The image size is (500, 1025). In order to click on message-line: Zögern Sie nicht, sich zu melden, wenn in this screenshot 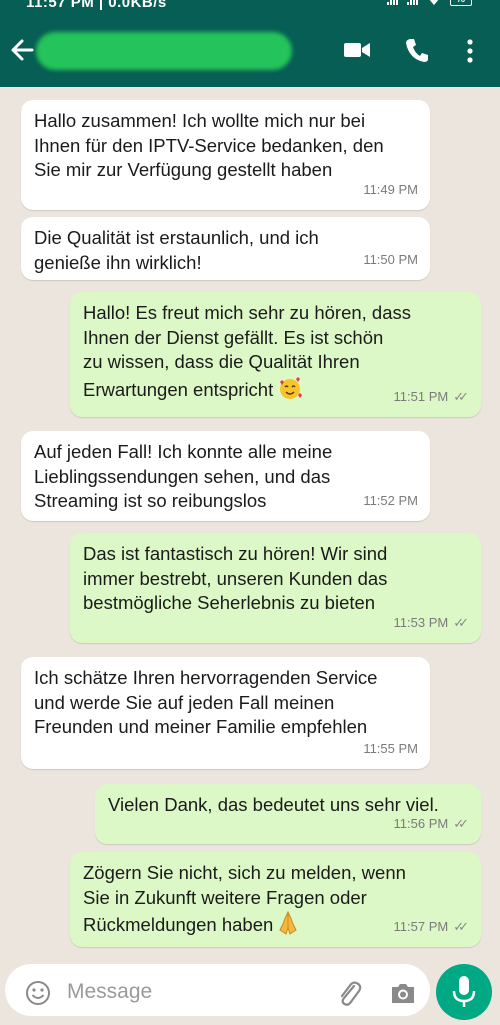, I will do `click(244, 872)`.